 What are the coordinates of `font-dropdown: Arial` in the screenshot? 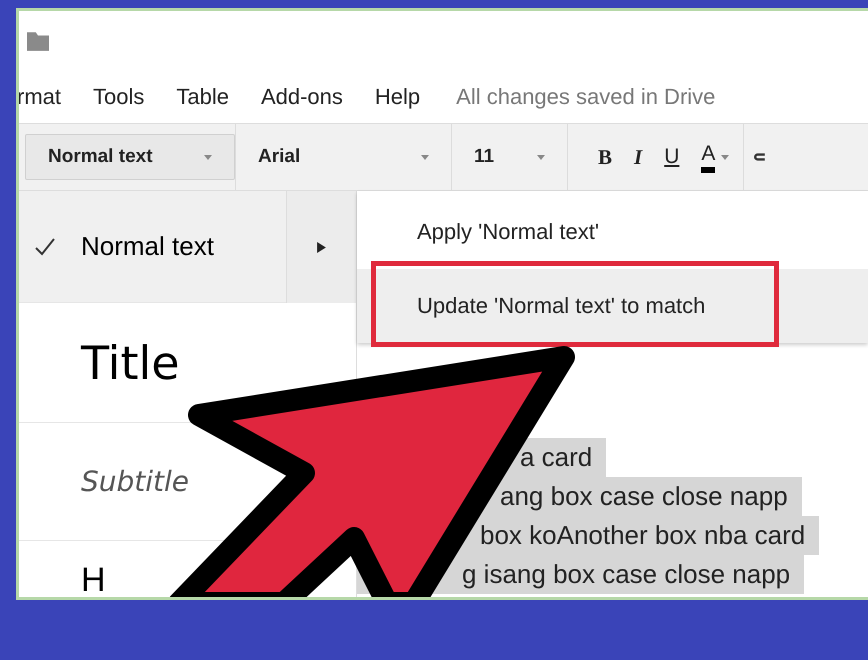 It's located at (343, 157).